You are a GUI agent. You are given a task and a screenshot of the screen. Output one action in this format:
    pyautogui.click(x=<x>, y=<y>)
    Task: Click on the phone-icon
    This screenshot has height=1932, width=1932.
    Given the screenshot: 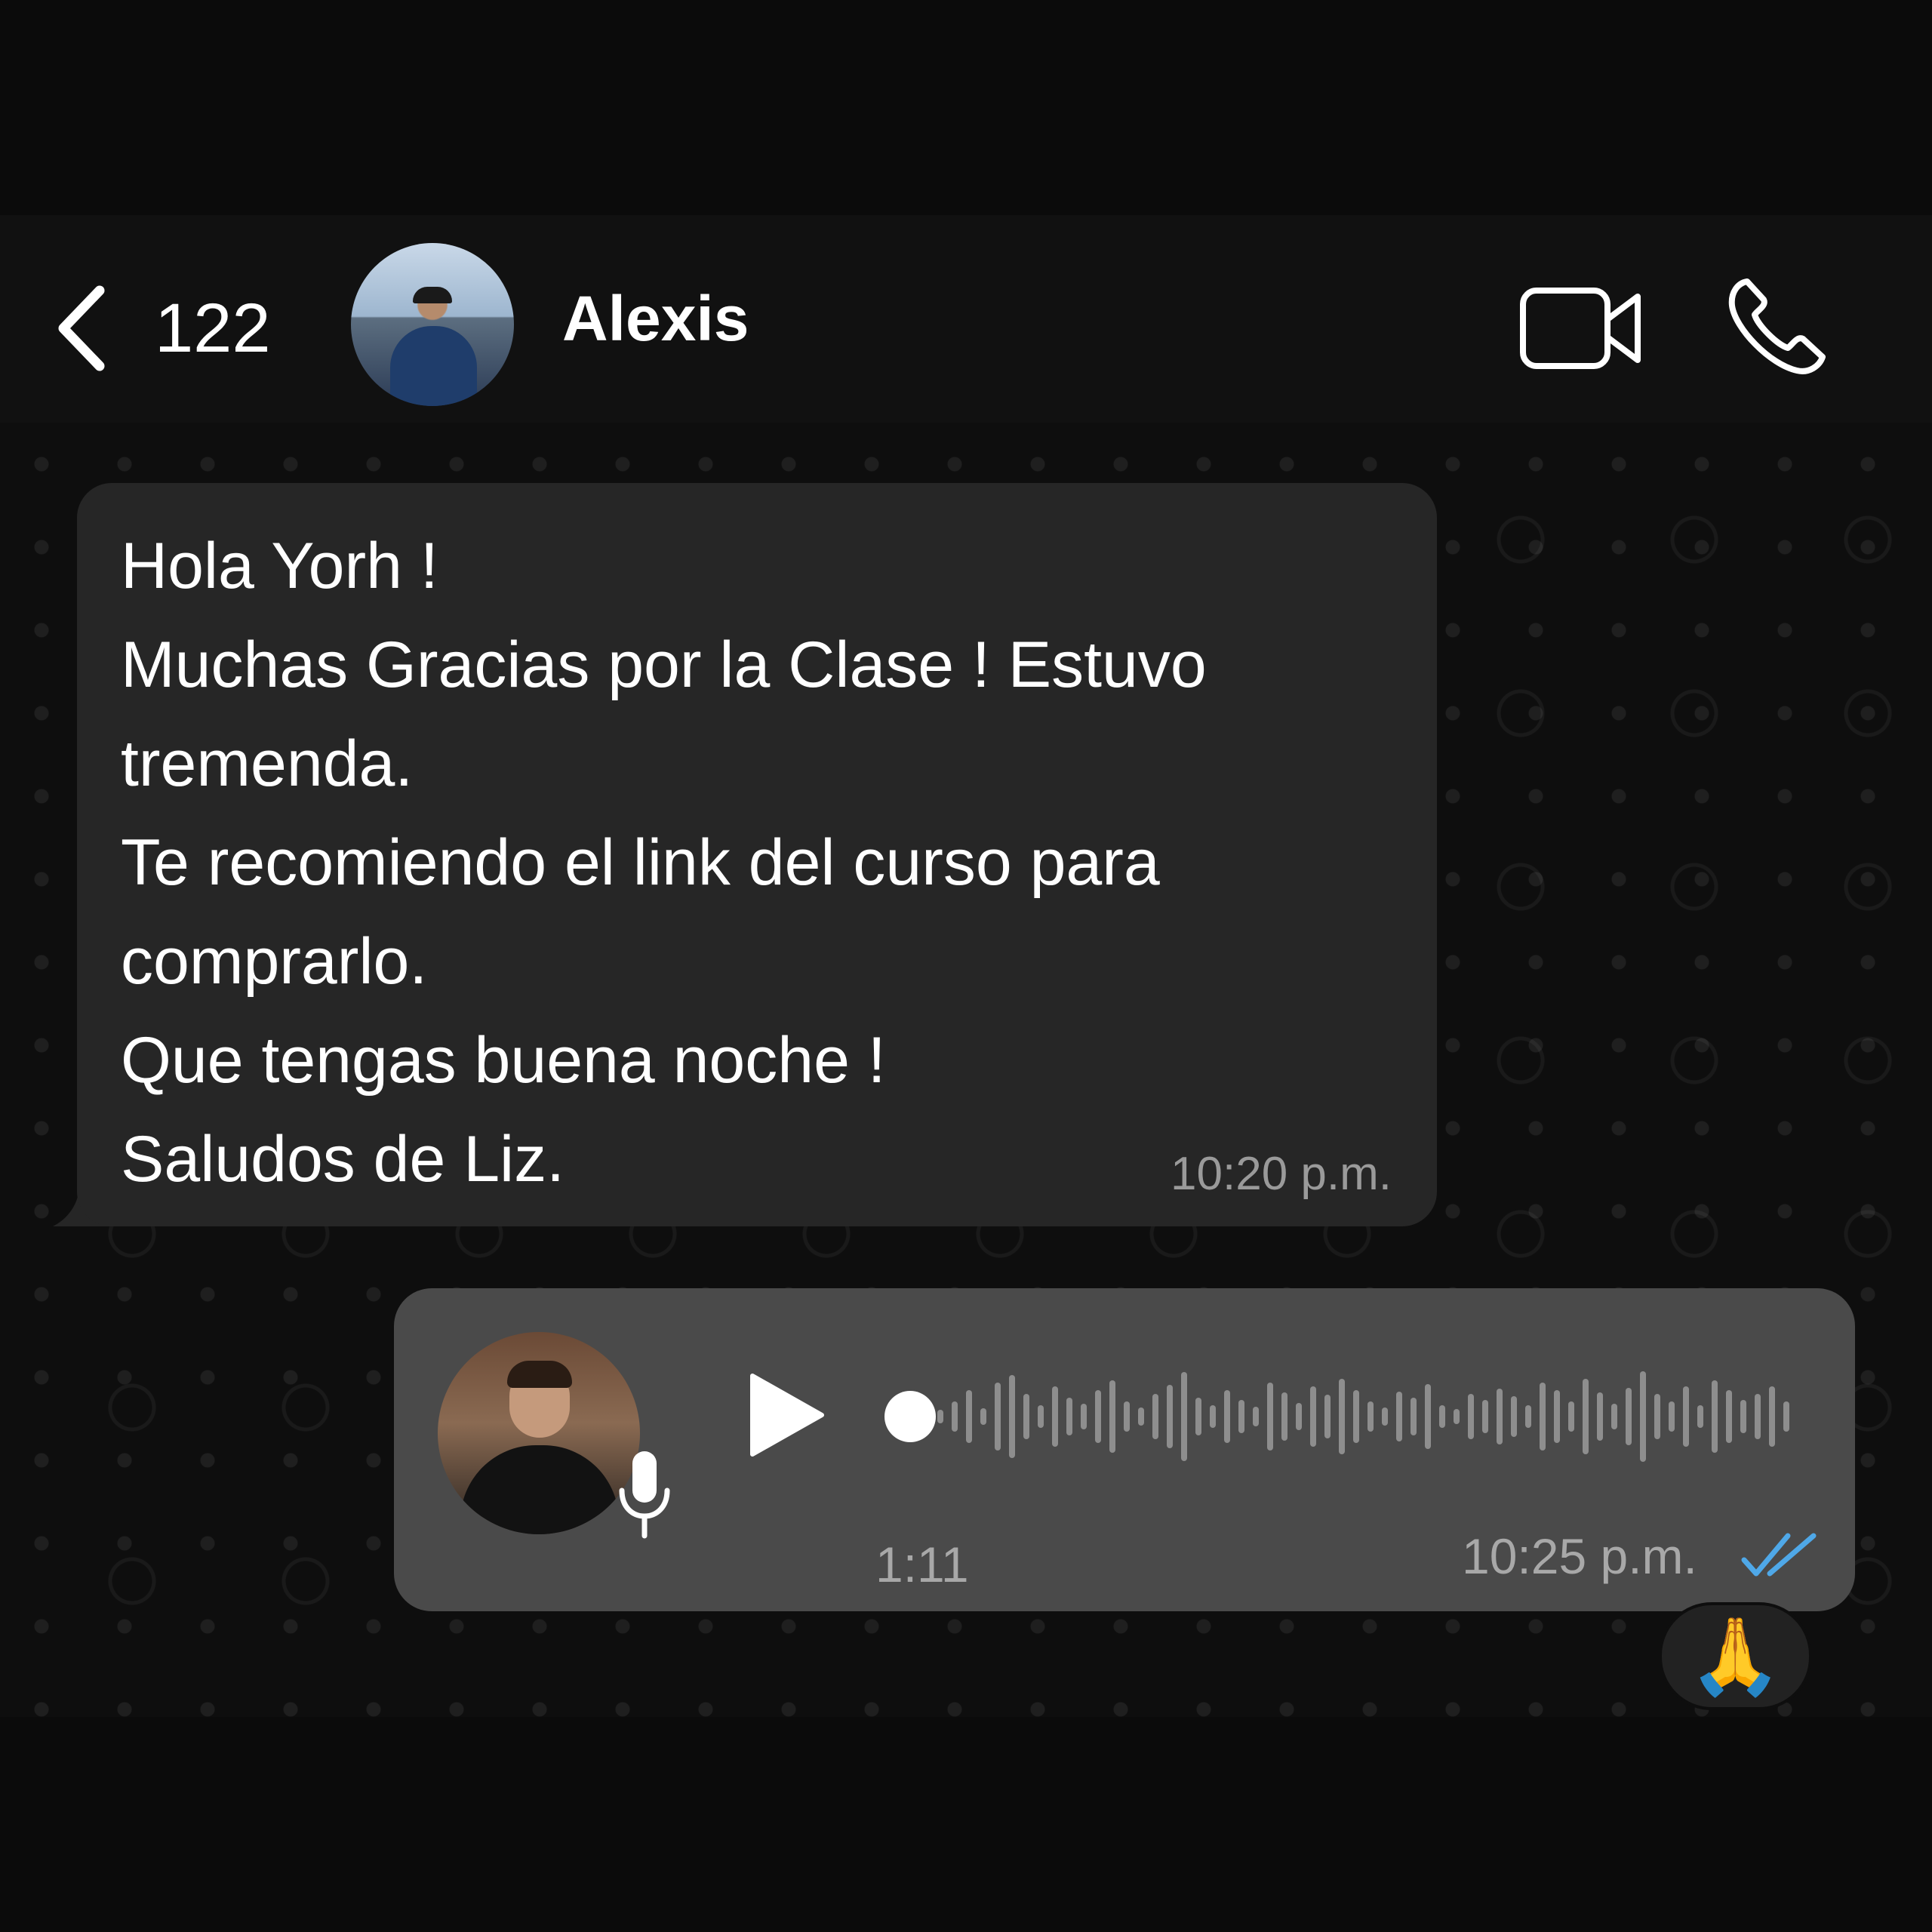 What is the action you would take?
    pyautogui.click(x=1777, y=326)
    